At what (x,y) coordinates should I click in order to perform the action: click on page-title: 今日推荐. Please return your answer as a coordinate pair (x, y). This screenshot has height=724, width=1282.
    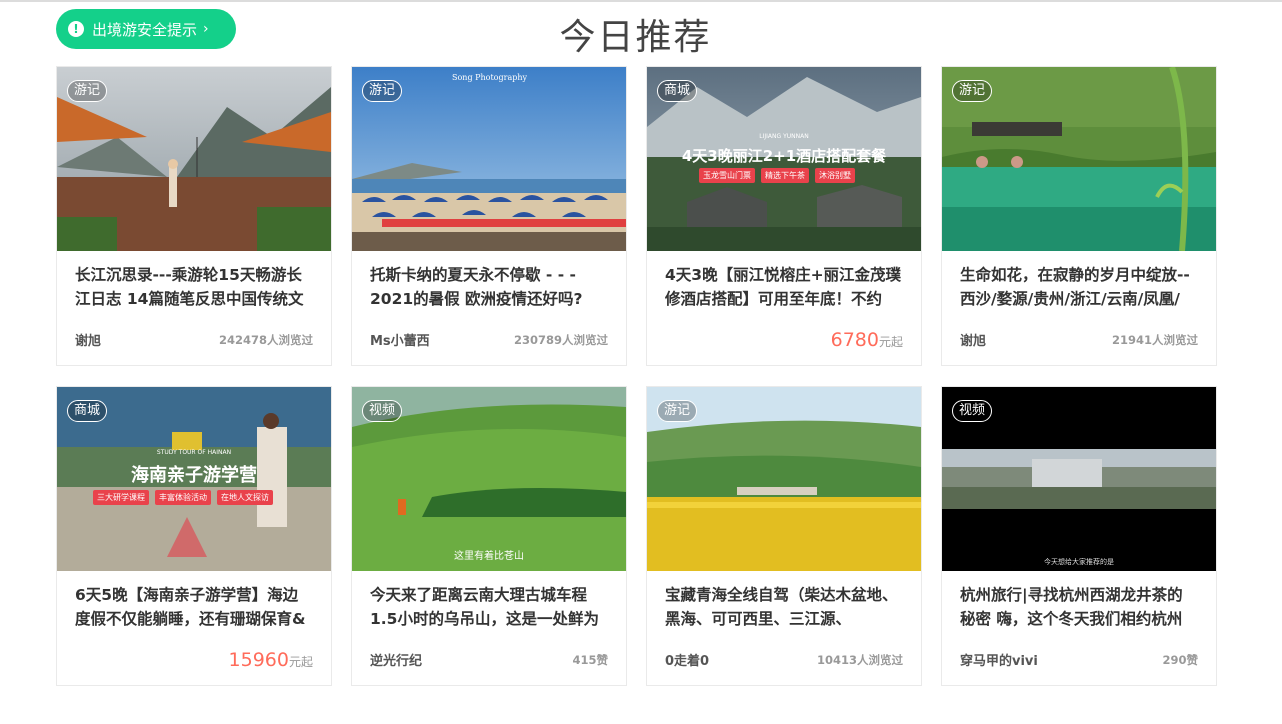
    Looking at the image, I should click on (635, 37).